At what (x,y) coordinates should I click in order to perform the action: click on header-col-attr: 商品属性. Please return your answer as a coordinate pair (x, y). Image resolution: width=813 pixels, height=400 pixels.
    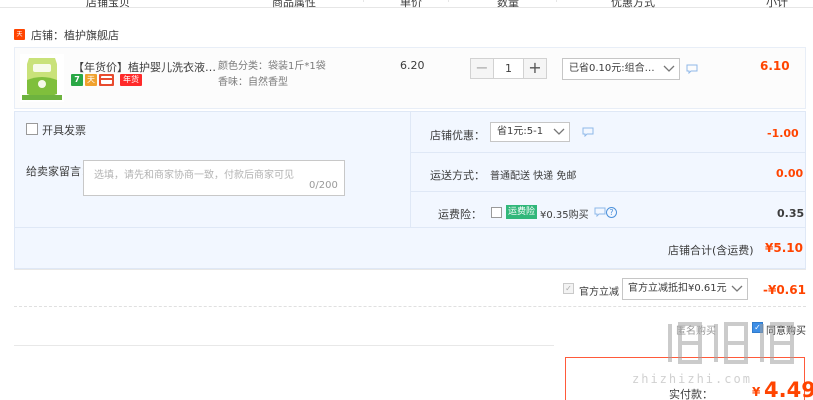
    Looking at the image, I should click on (294, 4).